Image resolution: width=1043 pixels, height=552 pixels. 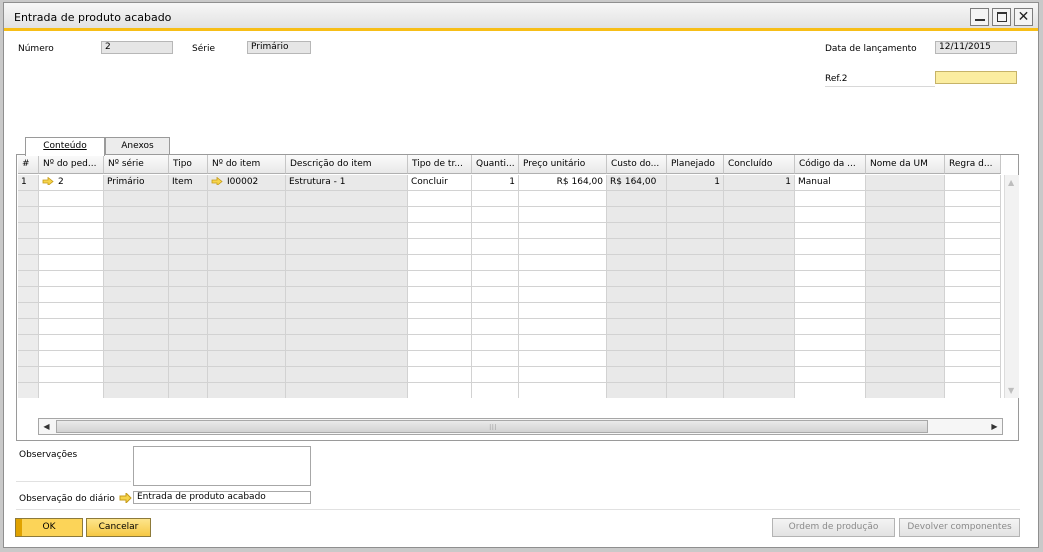 I want to click on table-cell, so click(x=905, y=183).